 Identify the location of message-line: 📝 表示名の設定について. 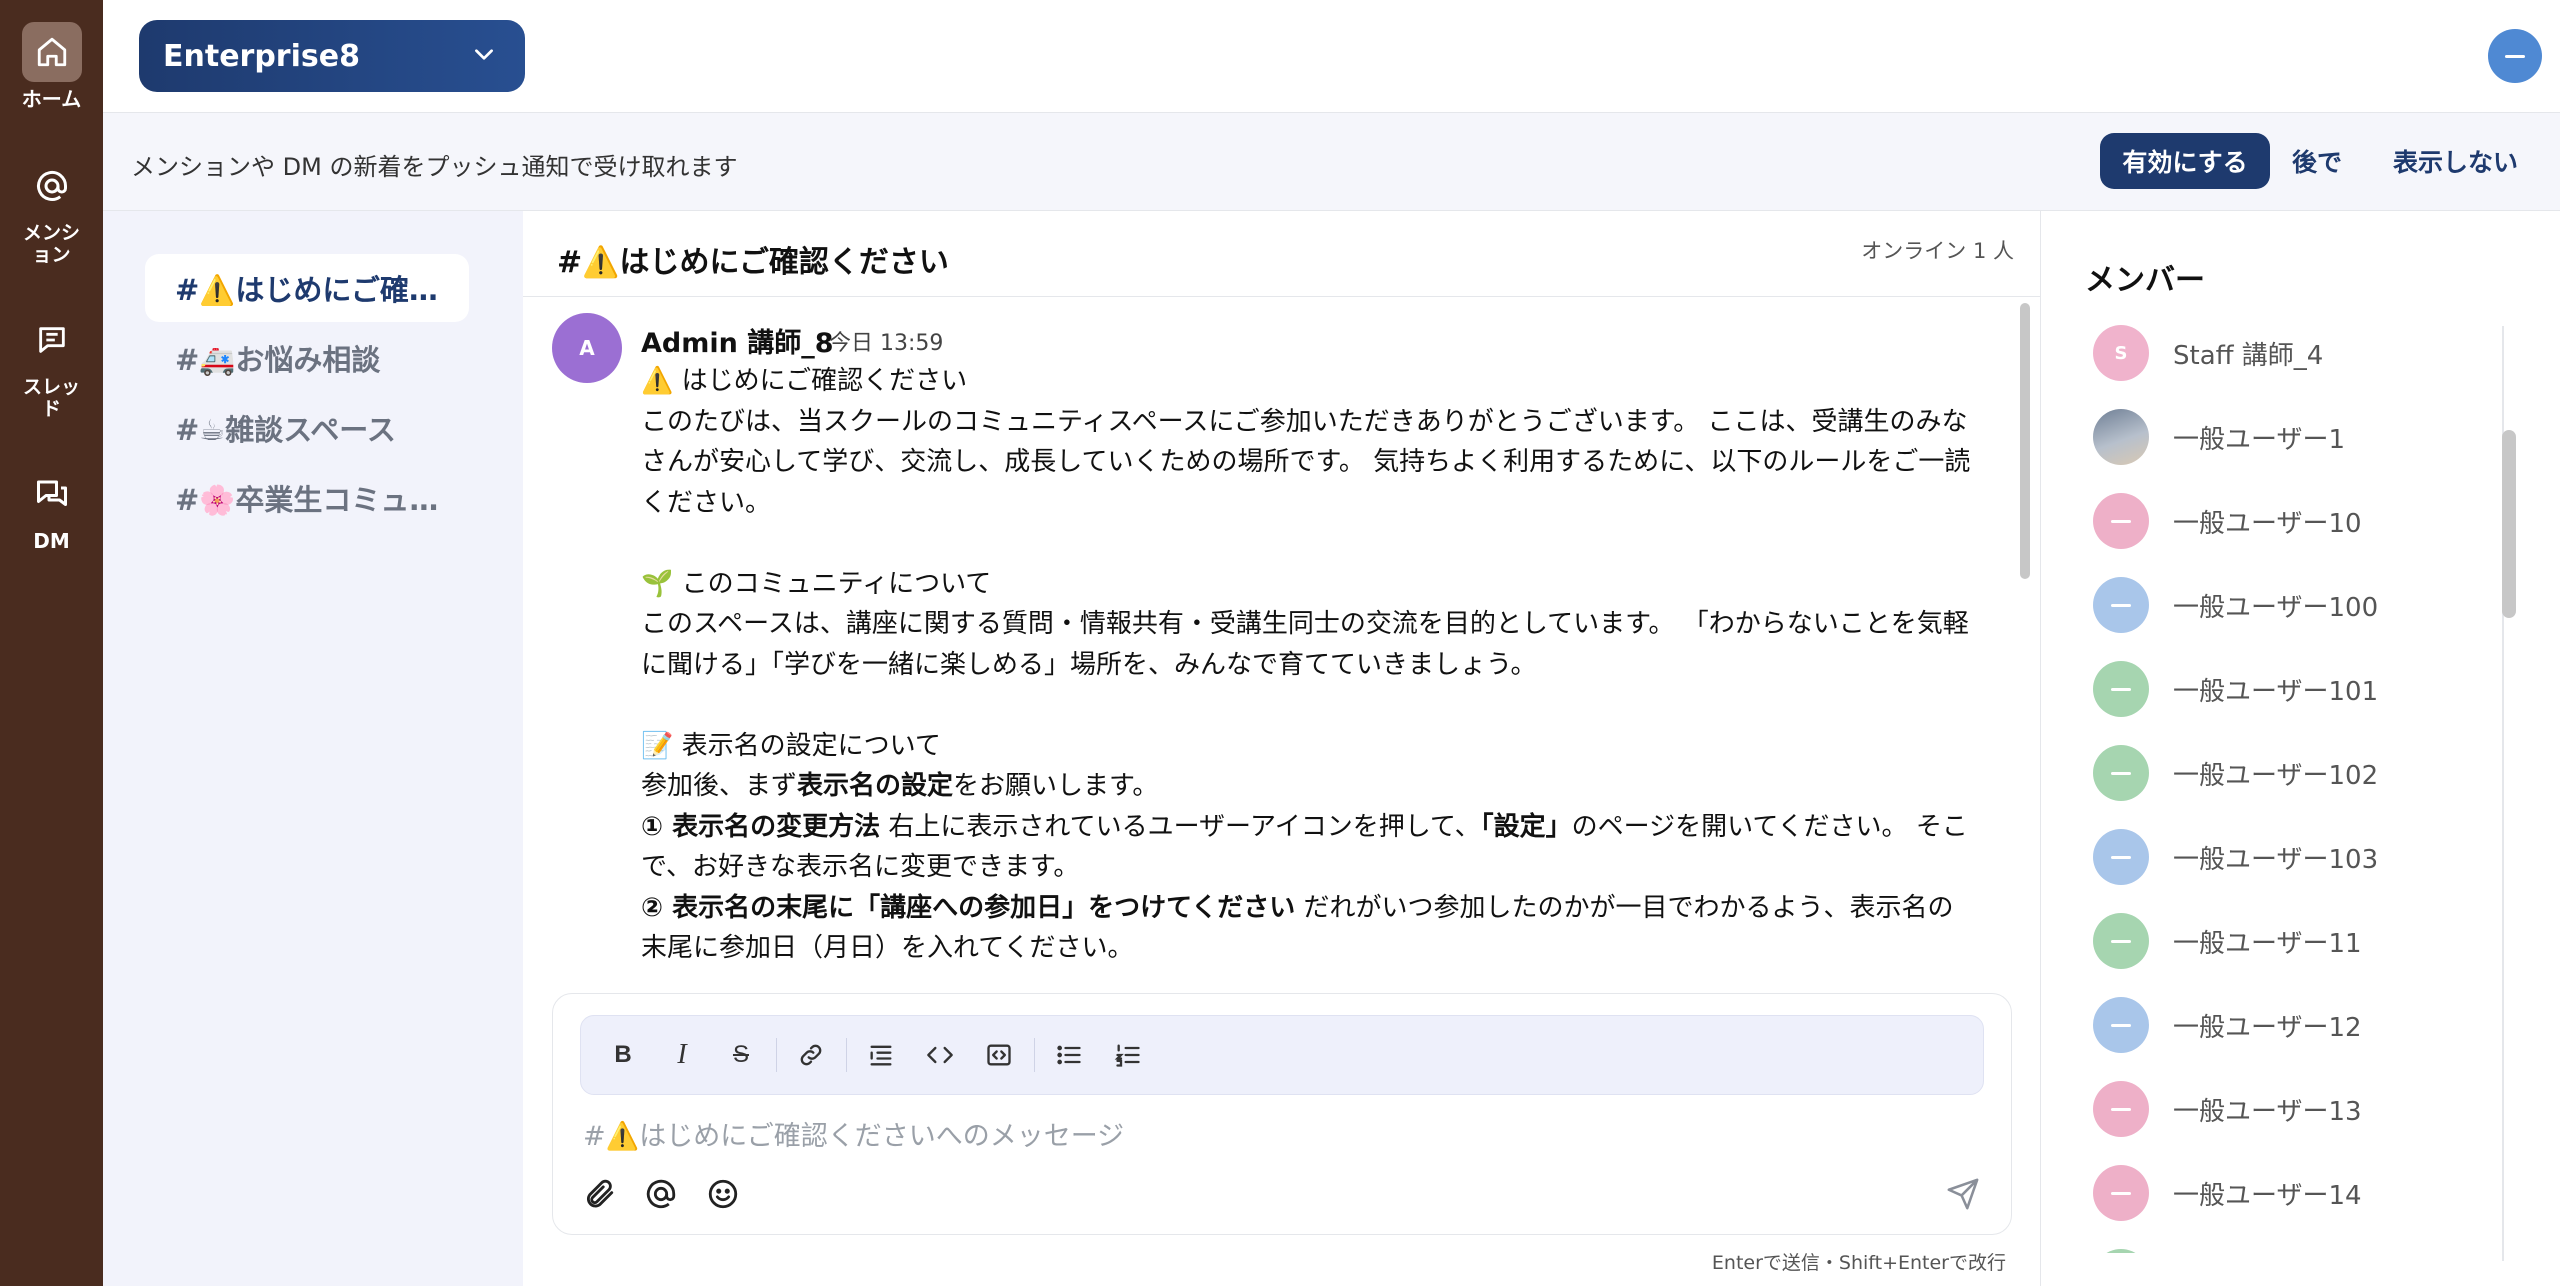
(791, 745).